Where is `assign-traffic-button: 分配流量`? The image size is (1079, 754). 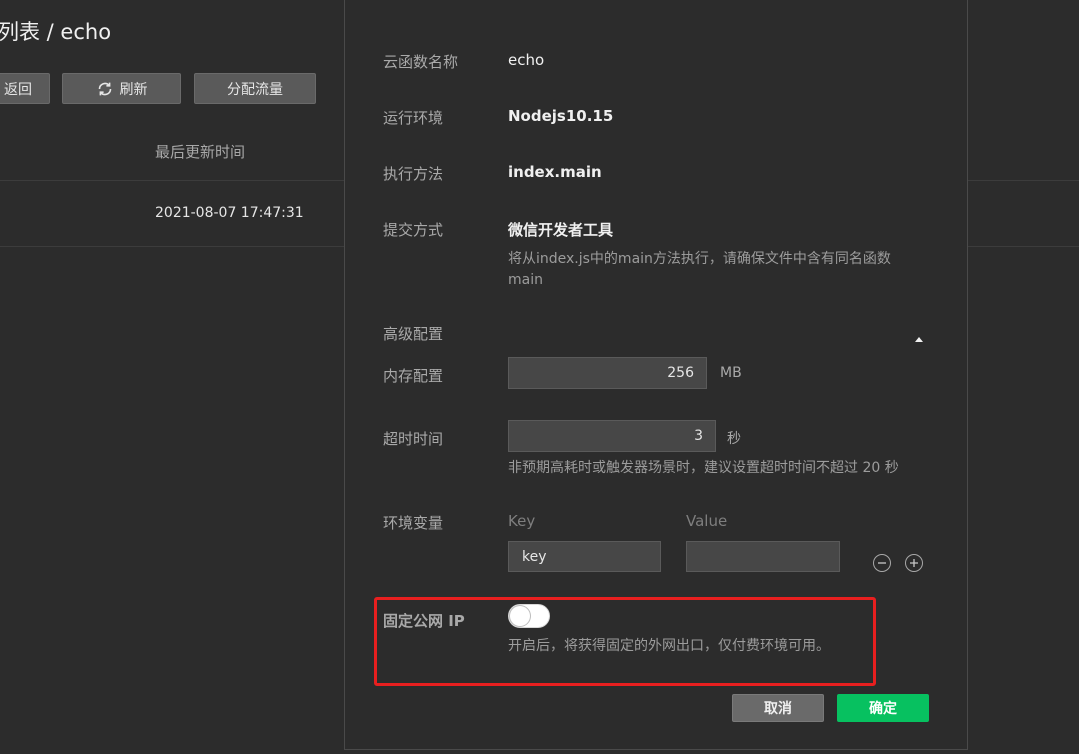 assign-traffic-button: 分配流量 is located at coordinates (255, 88).